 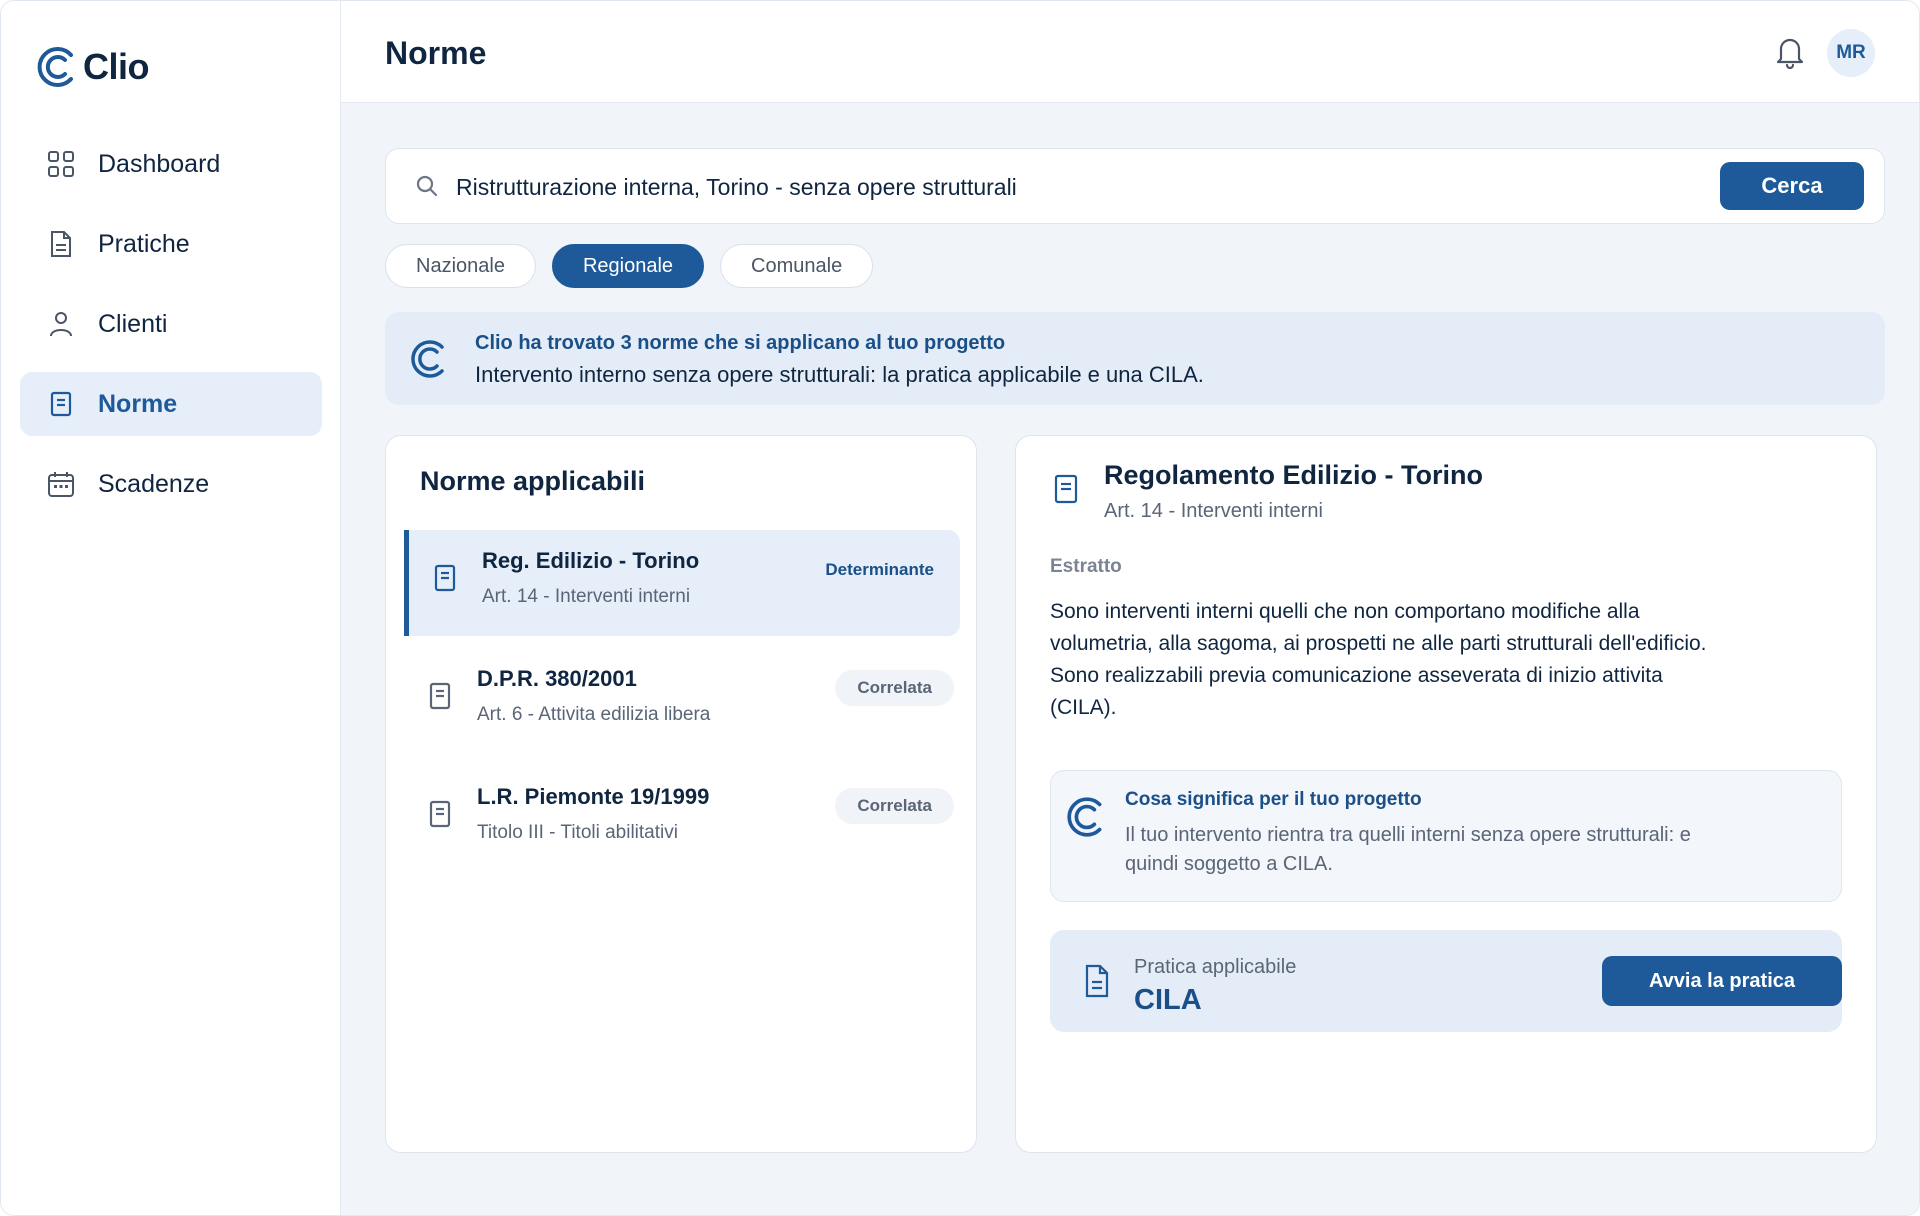 What do you see at coordinates (154, 483) in the screenshot?
I see `sidebar-item-label: Scadenze` at bounding box center [154, 483].